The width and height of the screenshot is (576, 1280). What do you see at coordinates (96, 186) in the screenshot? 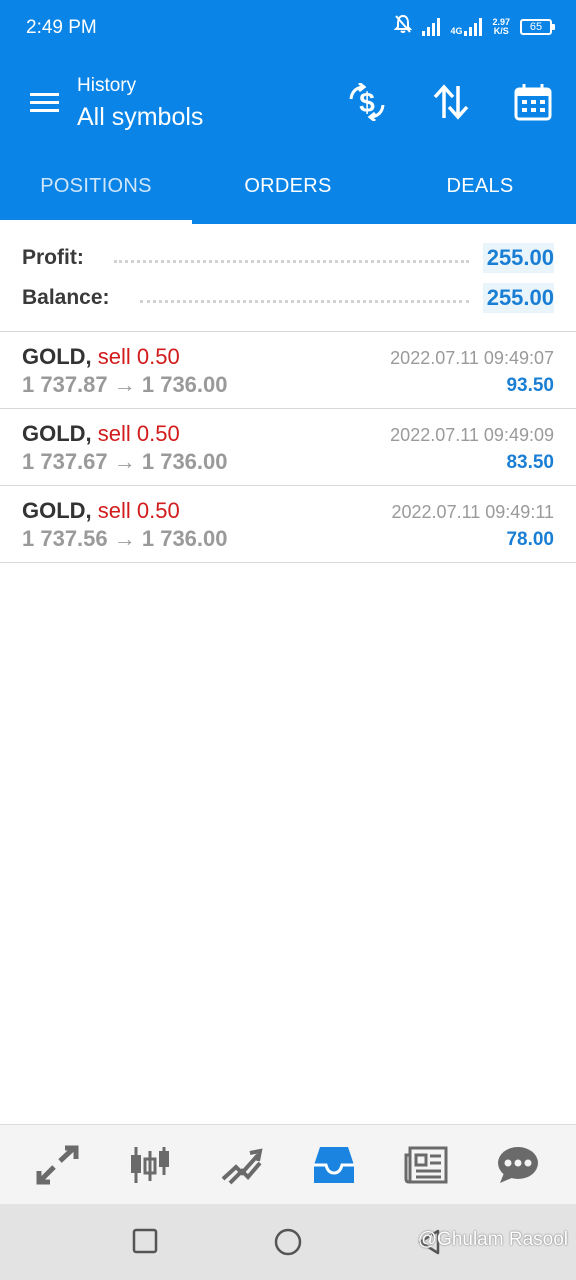
I see `tab-positions: POSITIONS` at bounding box center [96, 186].